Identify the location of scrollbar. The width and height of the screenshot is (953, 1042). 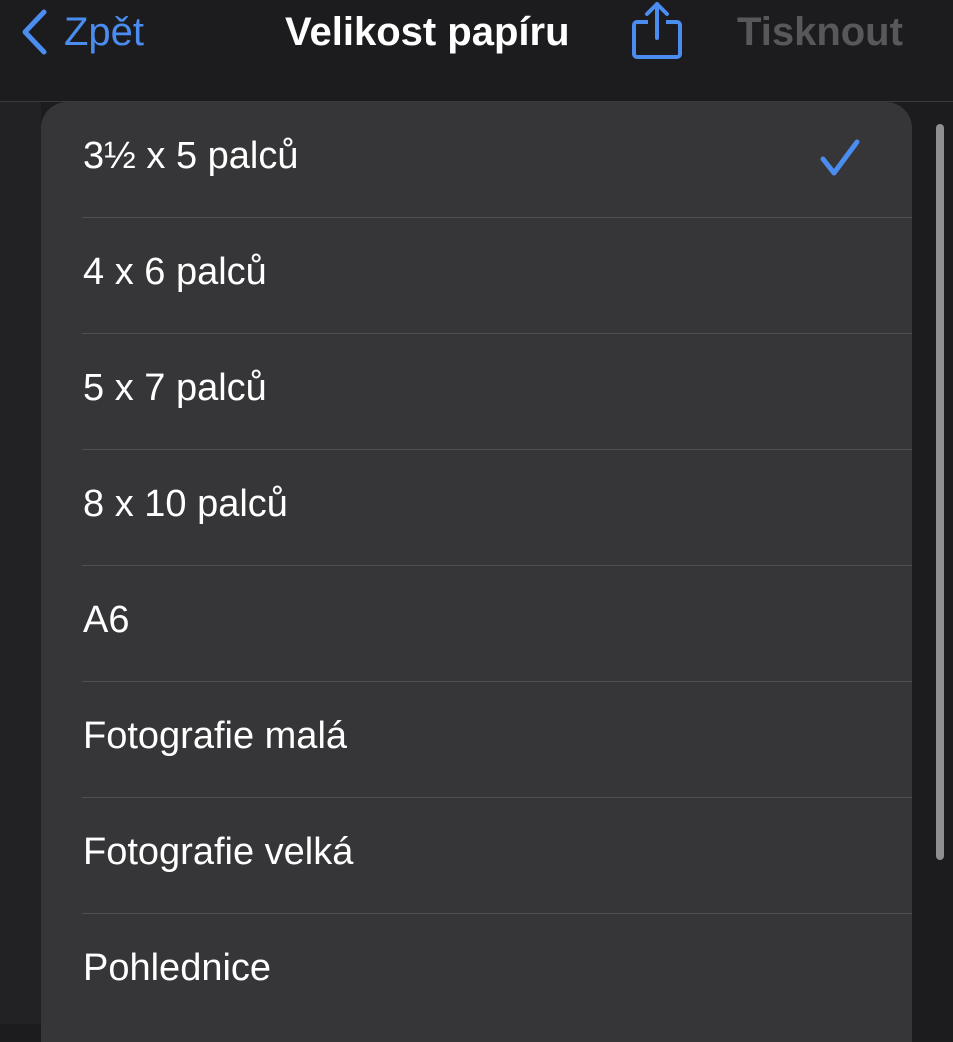
(940, 492).